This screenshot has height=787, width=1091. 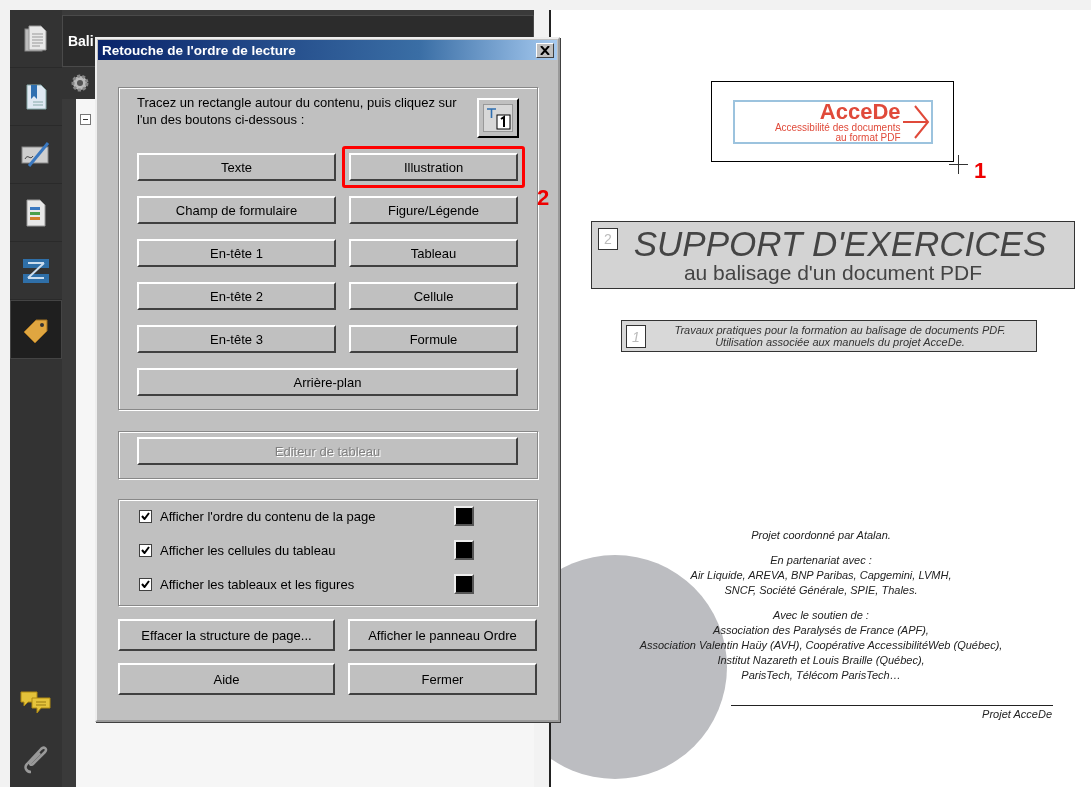 I want to click on document-icon, so click(x=35, y=212).